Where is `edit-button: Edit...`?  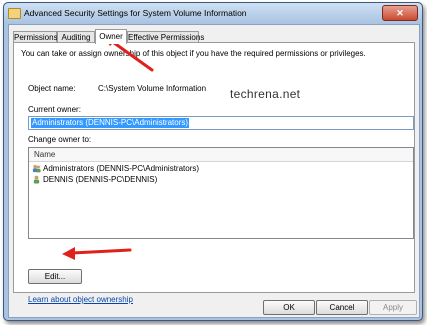
edit-button: Edit... is located at coordinates (55, 276).